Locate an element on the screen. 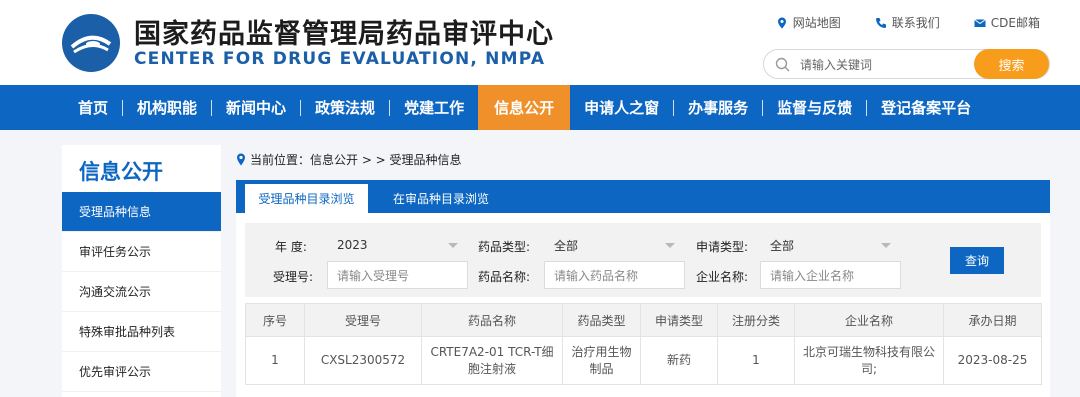 Image resolution: width=1080 pixels, height=397 pixels. nav-item-home: 首页 is located at coordinates (93, 107).